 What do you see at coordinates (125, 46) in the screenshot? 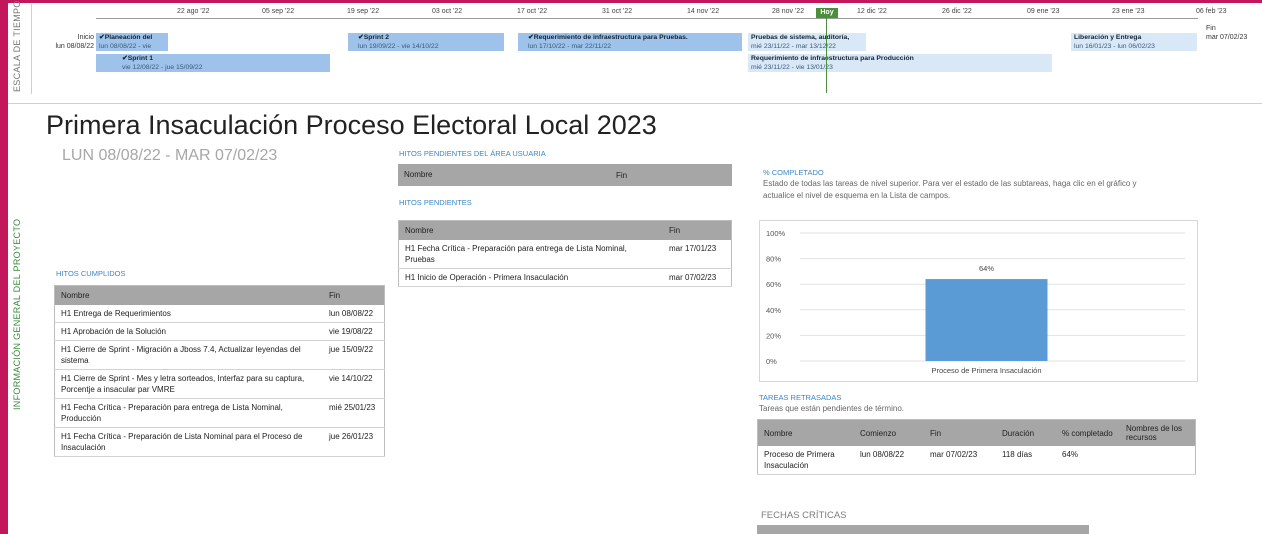
I see `timeline-task-dates: lun 08/08/22 - vie` at bounding box center [125, 46].